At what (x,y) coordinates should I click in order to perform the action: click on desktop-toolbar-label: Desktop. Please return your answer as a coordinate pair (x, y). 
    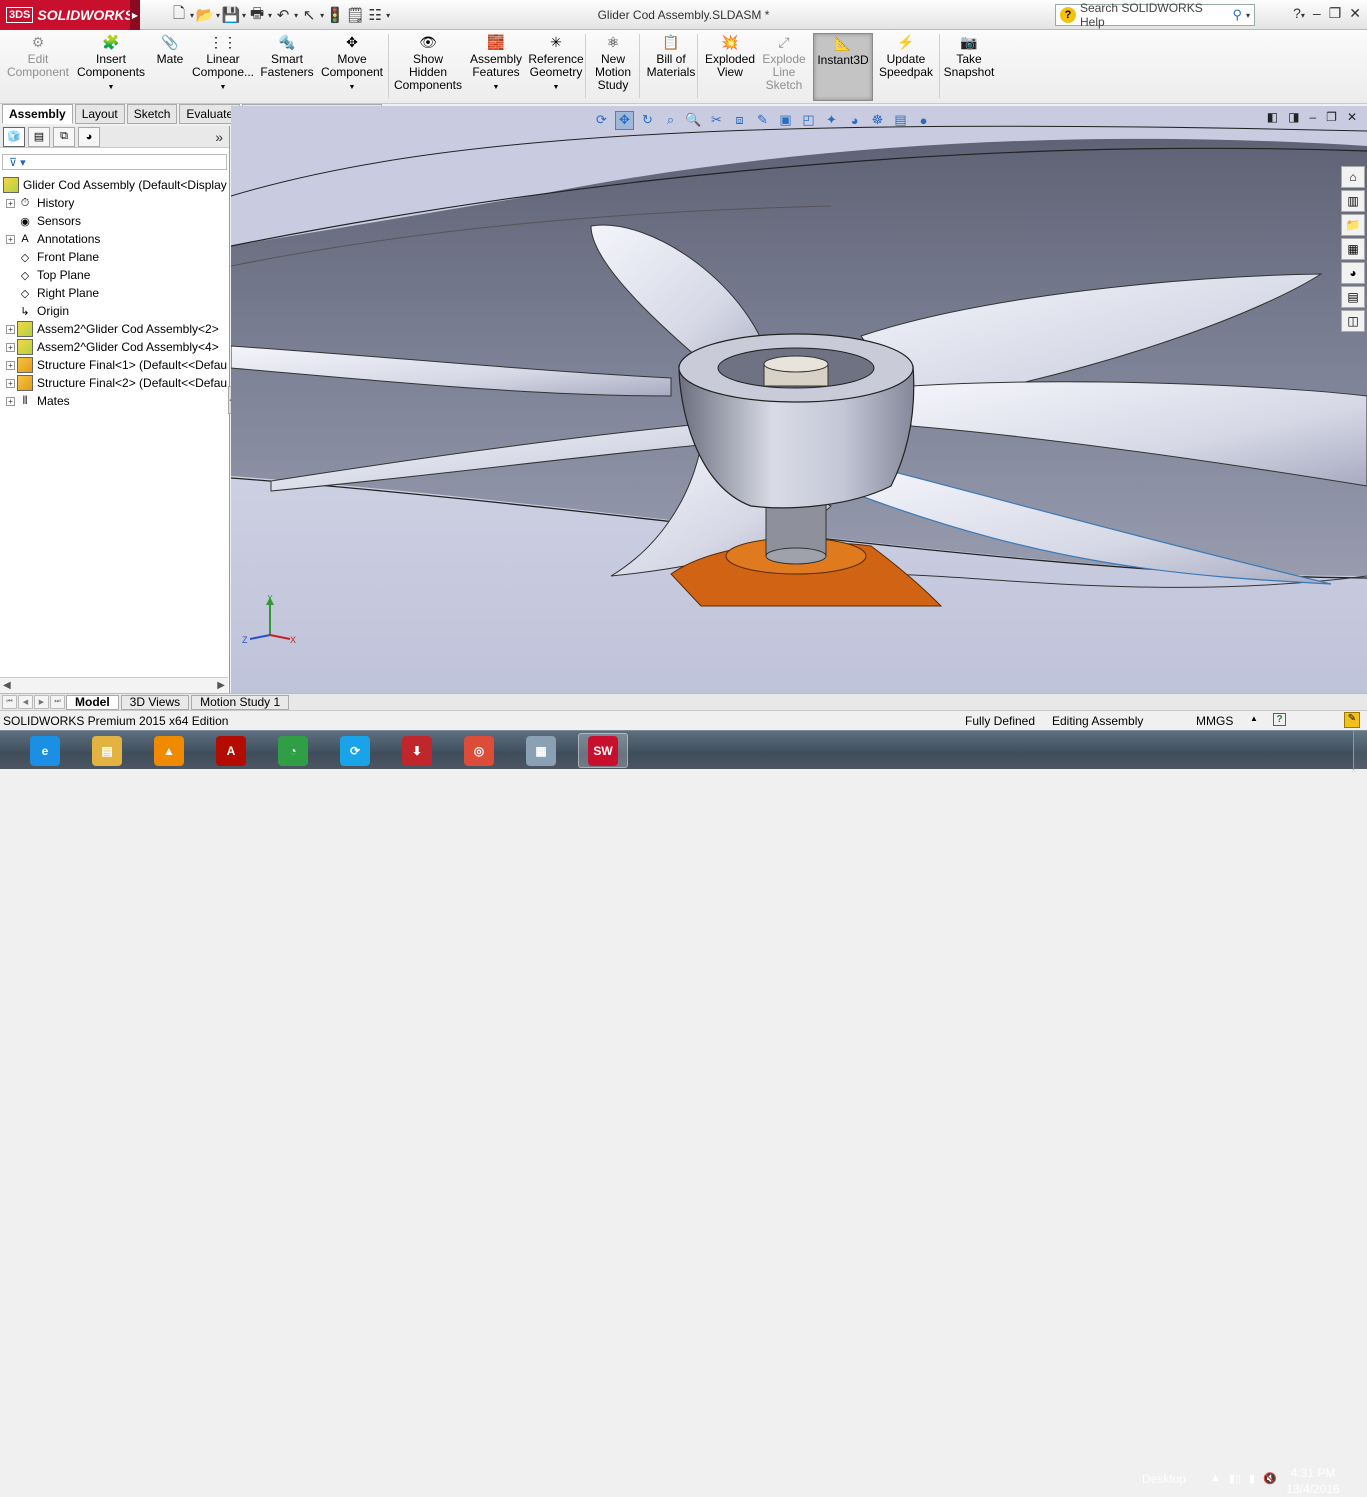
    Looking at the image, I should click on (1164, 1479).